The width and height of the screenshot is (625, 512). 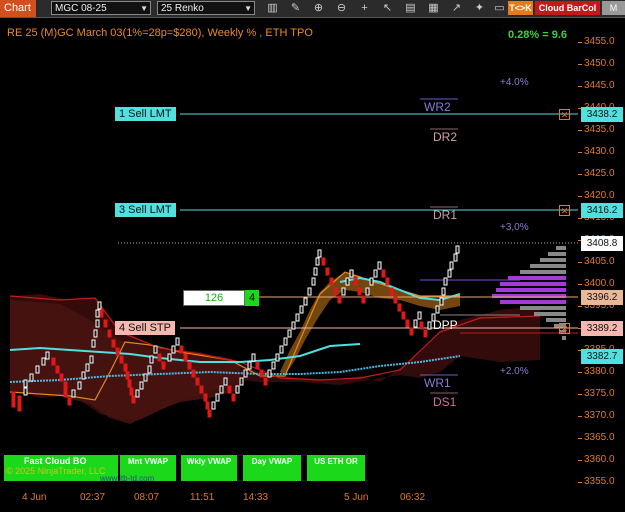 I want to click on draw-icon: ✎, so click(x=295, y=8).